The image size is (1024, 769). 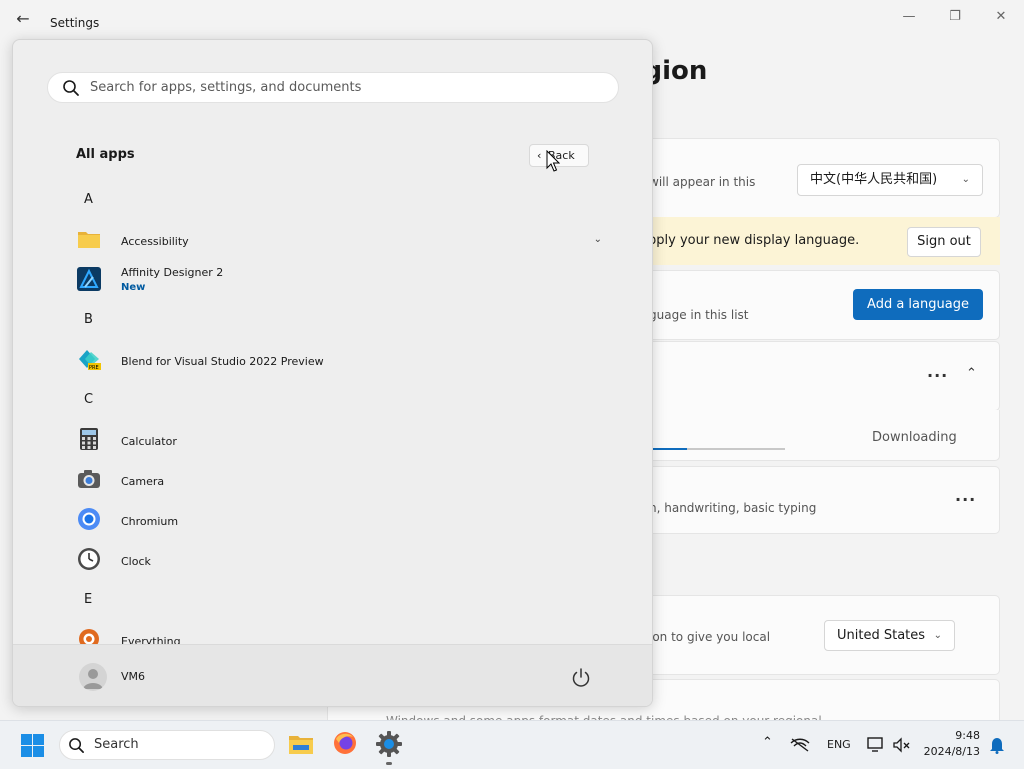 What do you see at coordinates (876, 745) in the screenshot?
I see `monitor-icon` at bounding box center [876, 745].